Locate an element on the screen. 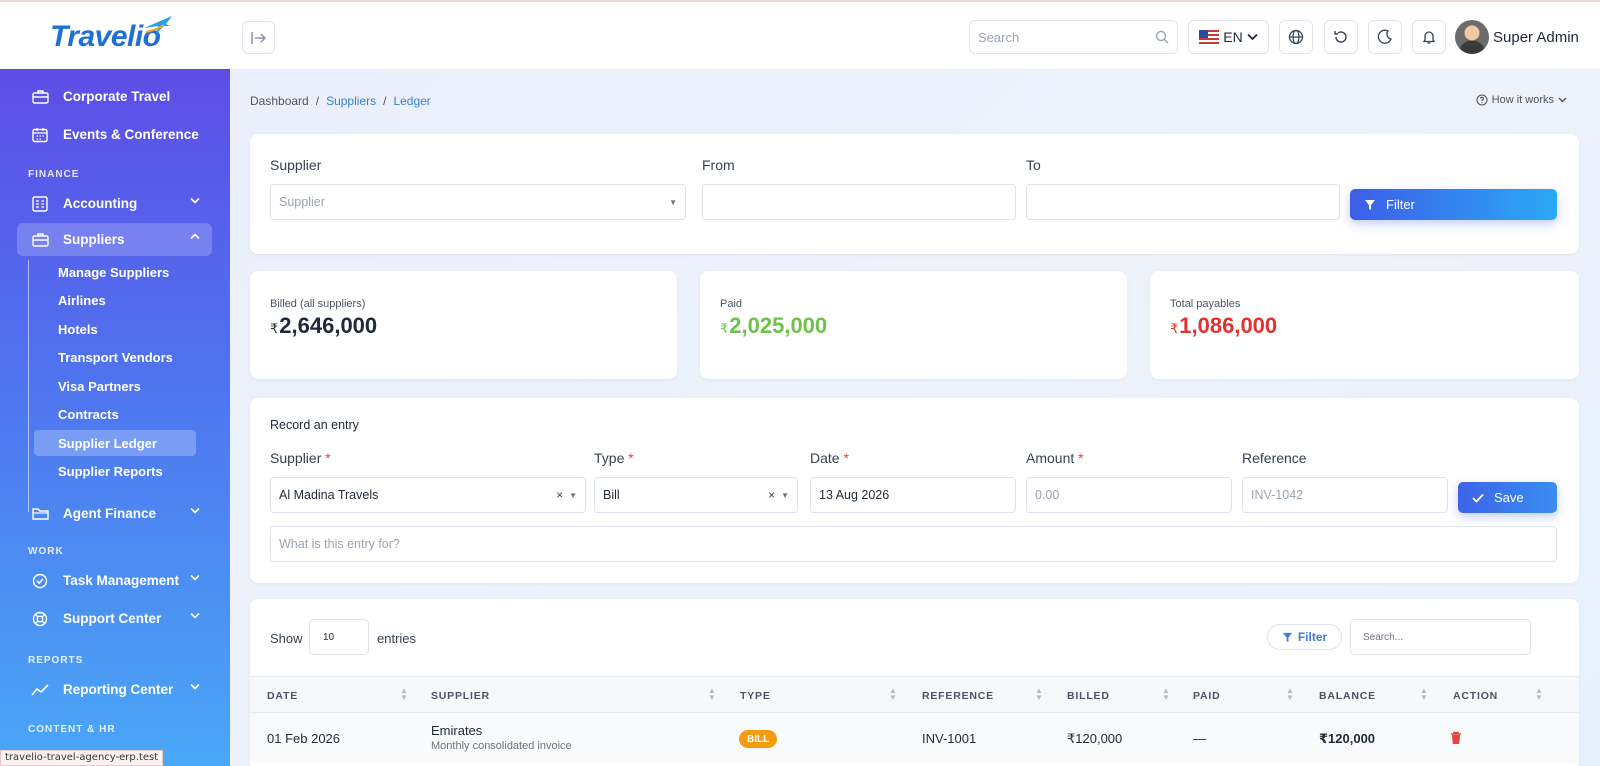  breadcrumb: Dashboard / Suppliers / Ledger is located at coordinates (340, 101).